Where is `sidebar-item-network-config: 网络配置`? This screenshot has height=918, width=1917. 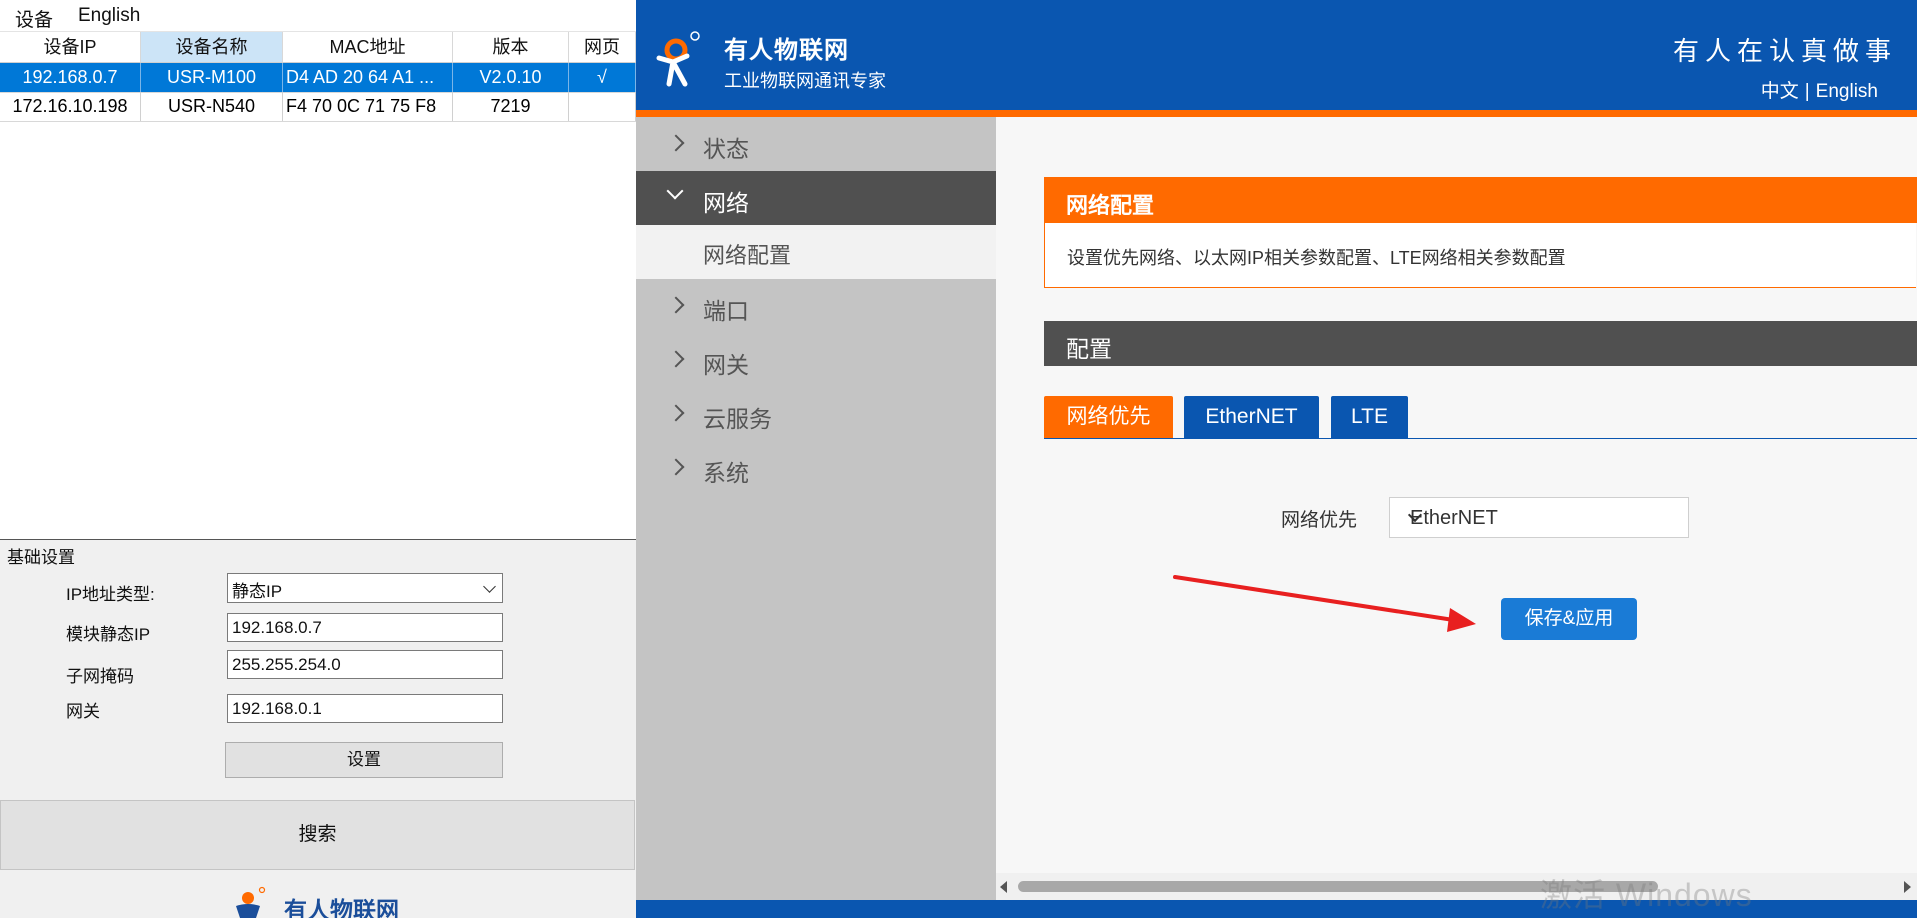
sidebar-item-network-config: 网络配置 is located at coordinates (816, 252).